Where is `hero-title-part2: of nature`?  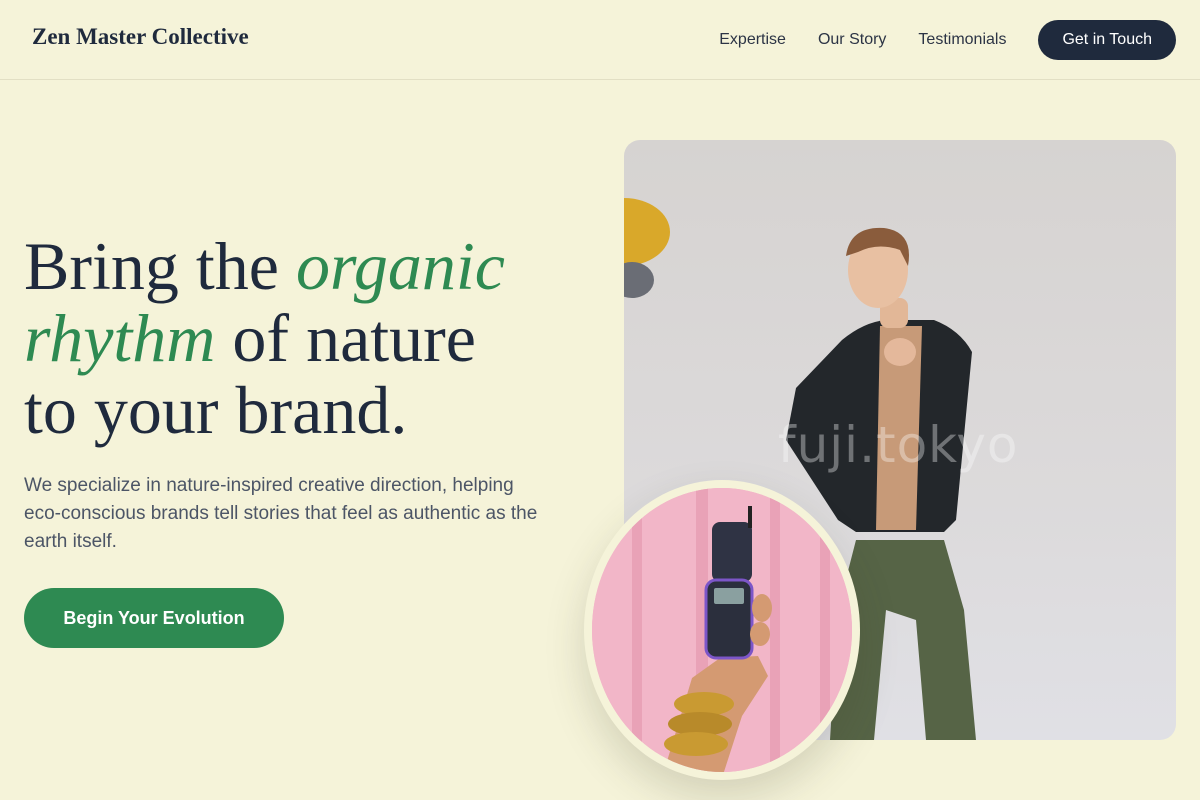
hero-title-part2: of nature is located at coordinates (345, 338).